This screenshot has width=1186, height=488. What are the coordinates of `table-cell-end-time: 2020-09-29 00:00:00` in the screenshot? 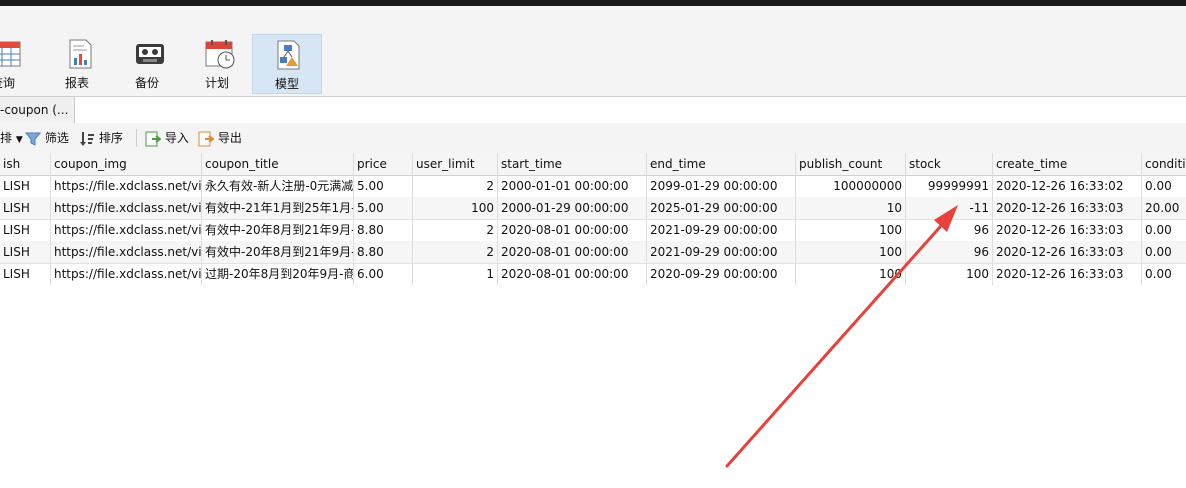 It's located at (721, 274).